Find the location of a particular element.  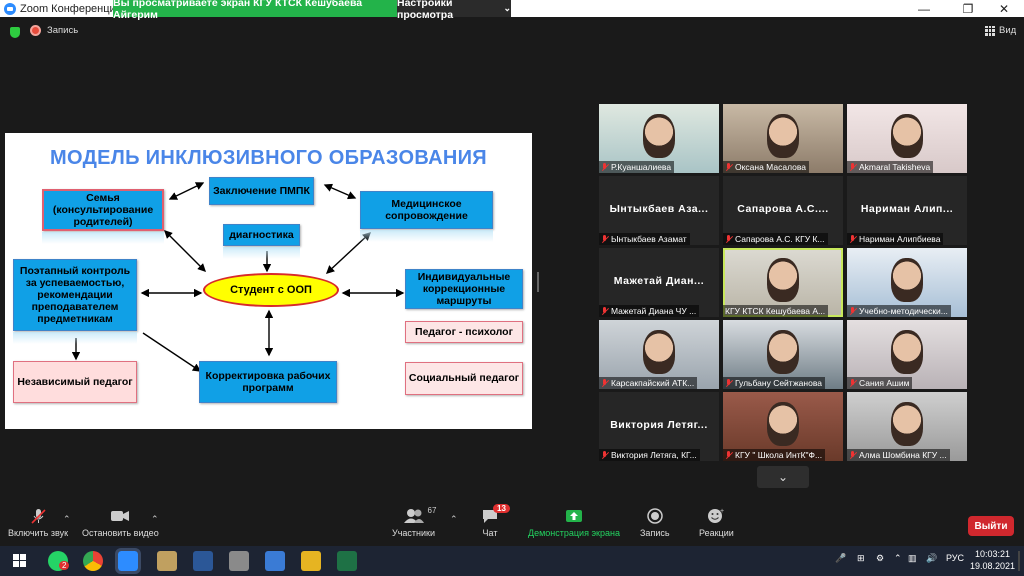

windows-start-icon is located at coordinates (20, 563).